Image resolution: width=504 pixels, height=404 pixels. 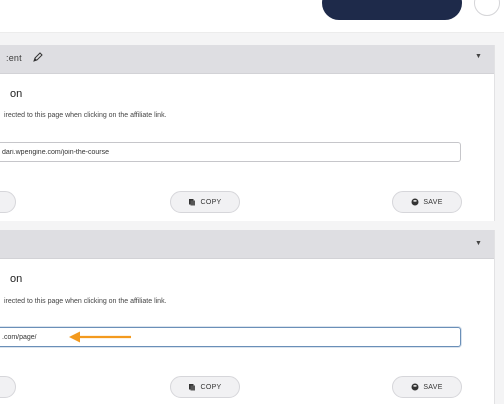 What do you see at coordinates (14, 58) in the screenshot?
I see `panel-header-title: :ent` at bounding box center [14, 58].